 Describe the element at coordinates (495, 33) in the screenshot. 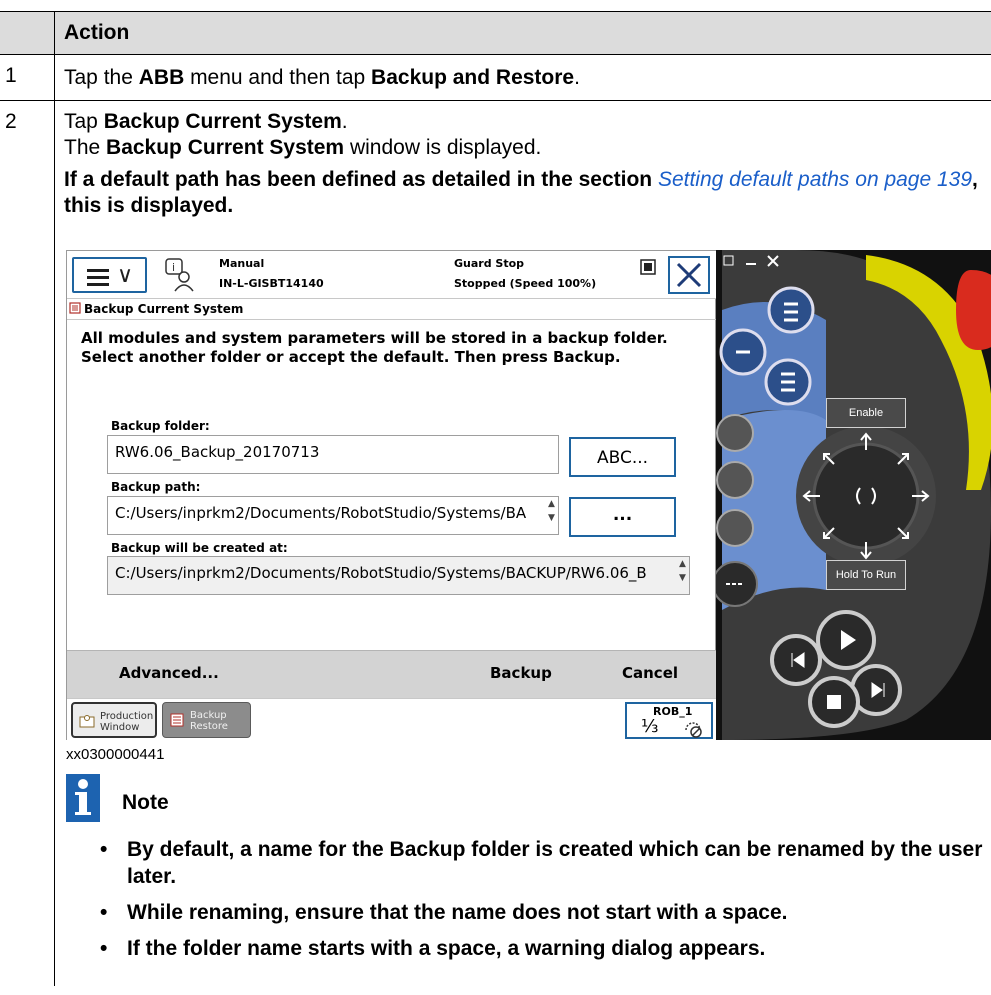

I see `table-header-row: Action` at that location.